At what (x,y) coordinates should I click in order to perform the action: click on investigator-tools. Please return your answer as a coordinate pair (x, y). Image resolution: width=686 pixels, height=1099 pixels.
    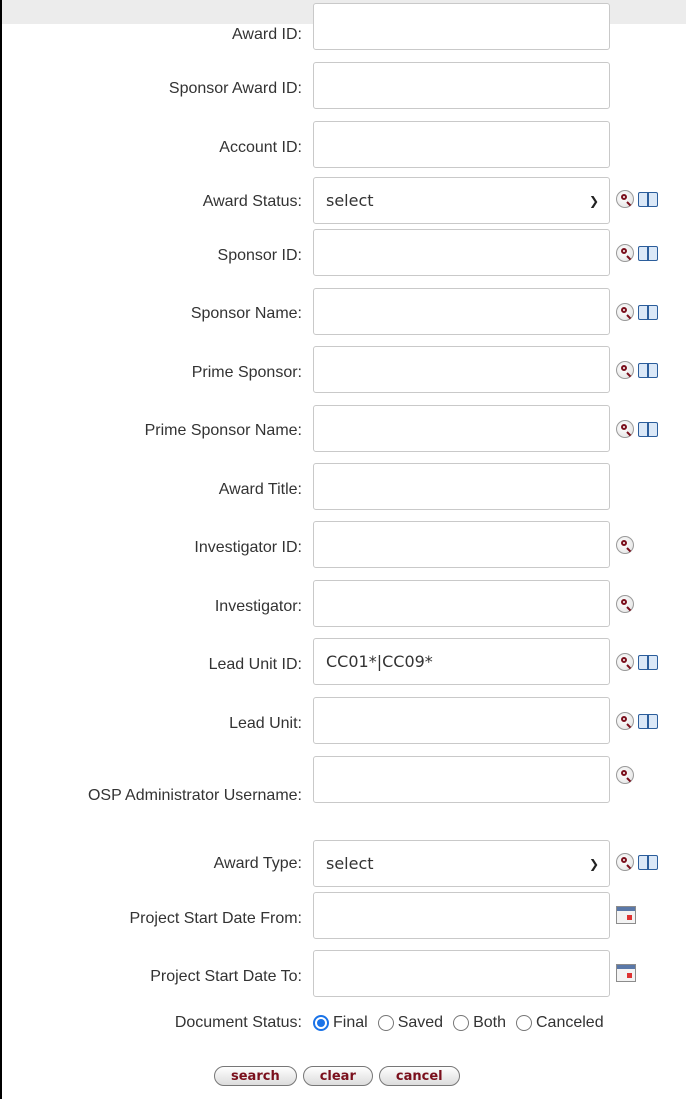
    Looking at the image, I should click on (625, 604).